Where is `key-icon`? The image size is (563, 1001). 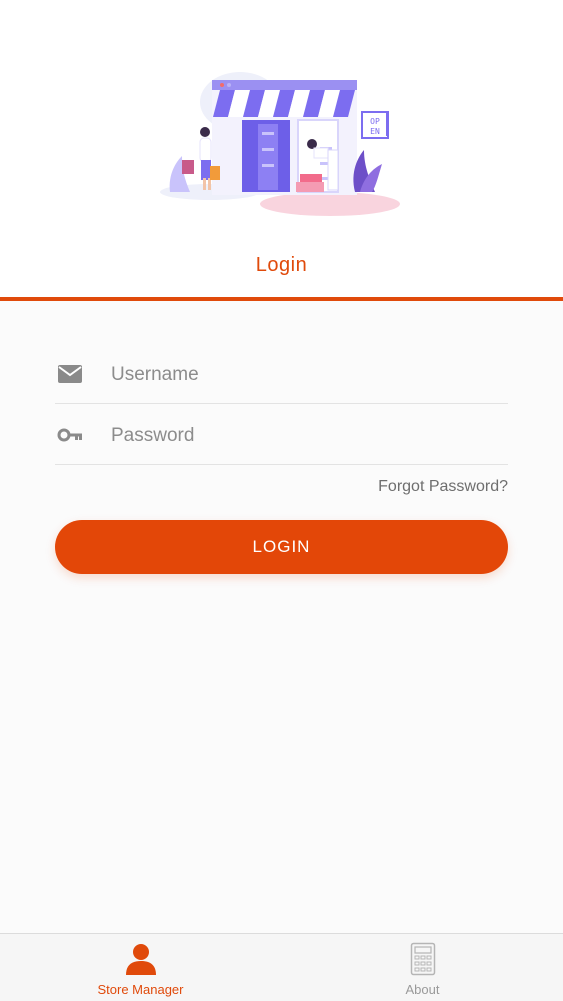
key-icon is located at coordinates (69, 435).